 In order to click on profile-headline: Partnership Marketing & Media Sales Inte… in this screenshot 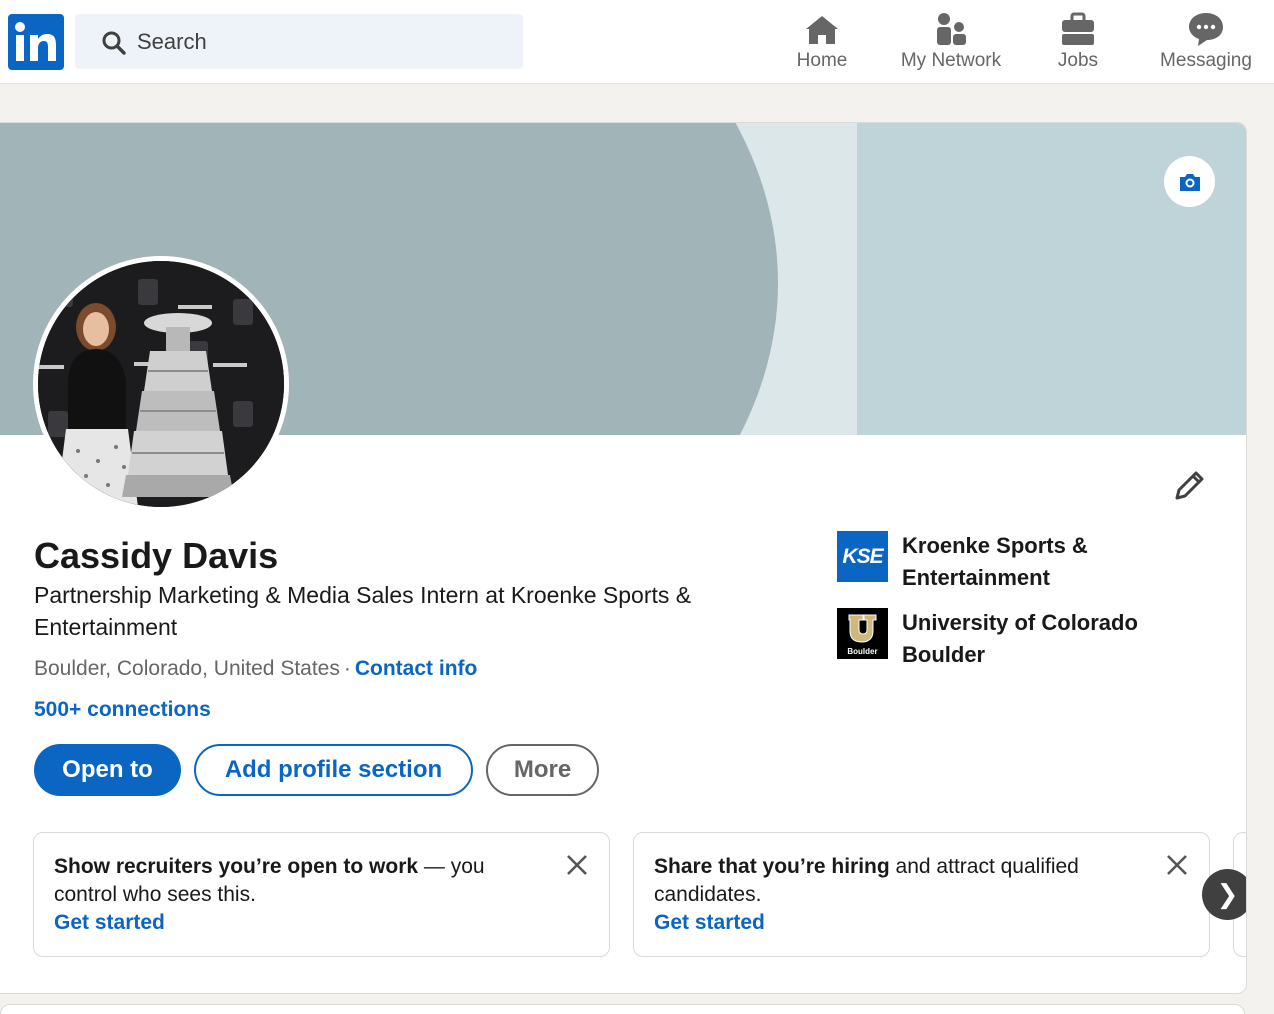, I will do `click(363, 611)`.